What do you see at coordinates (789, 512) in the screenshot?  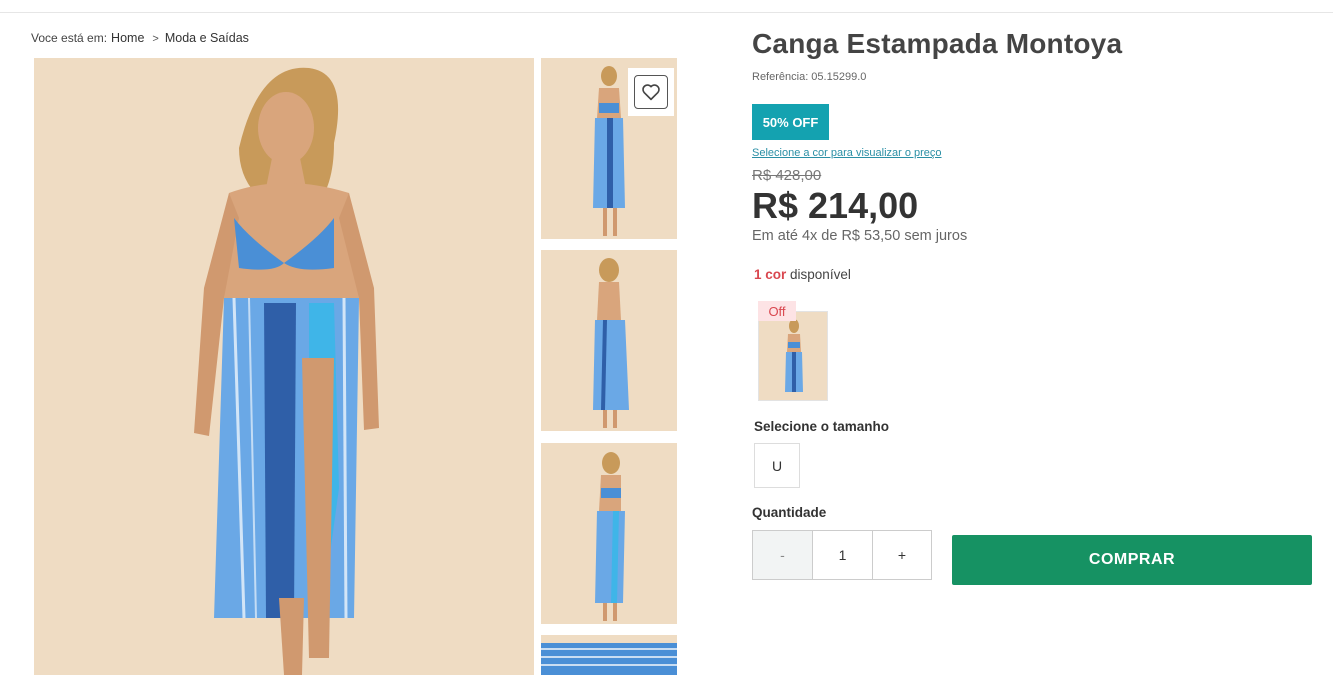 I see `quantity-label: Quantidade` at bounding box center [789, 512].